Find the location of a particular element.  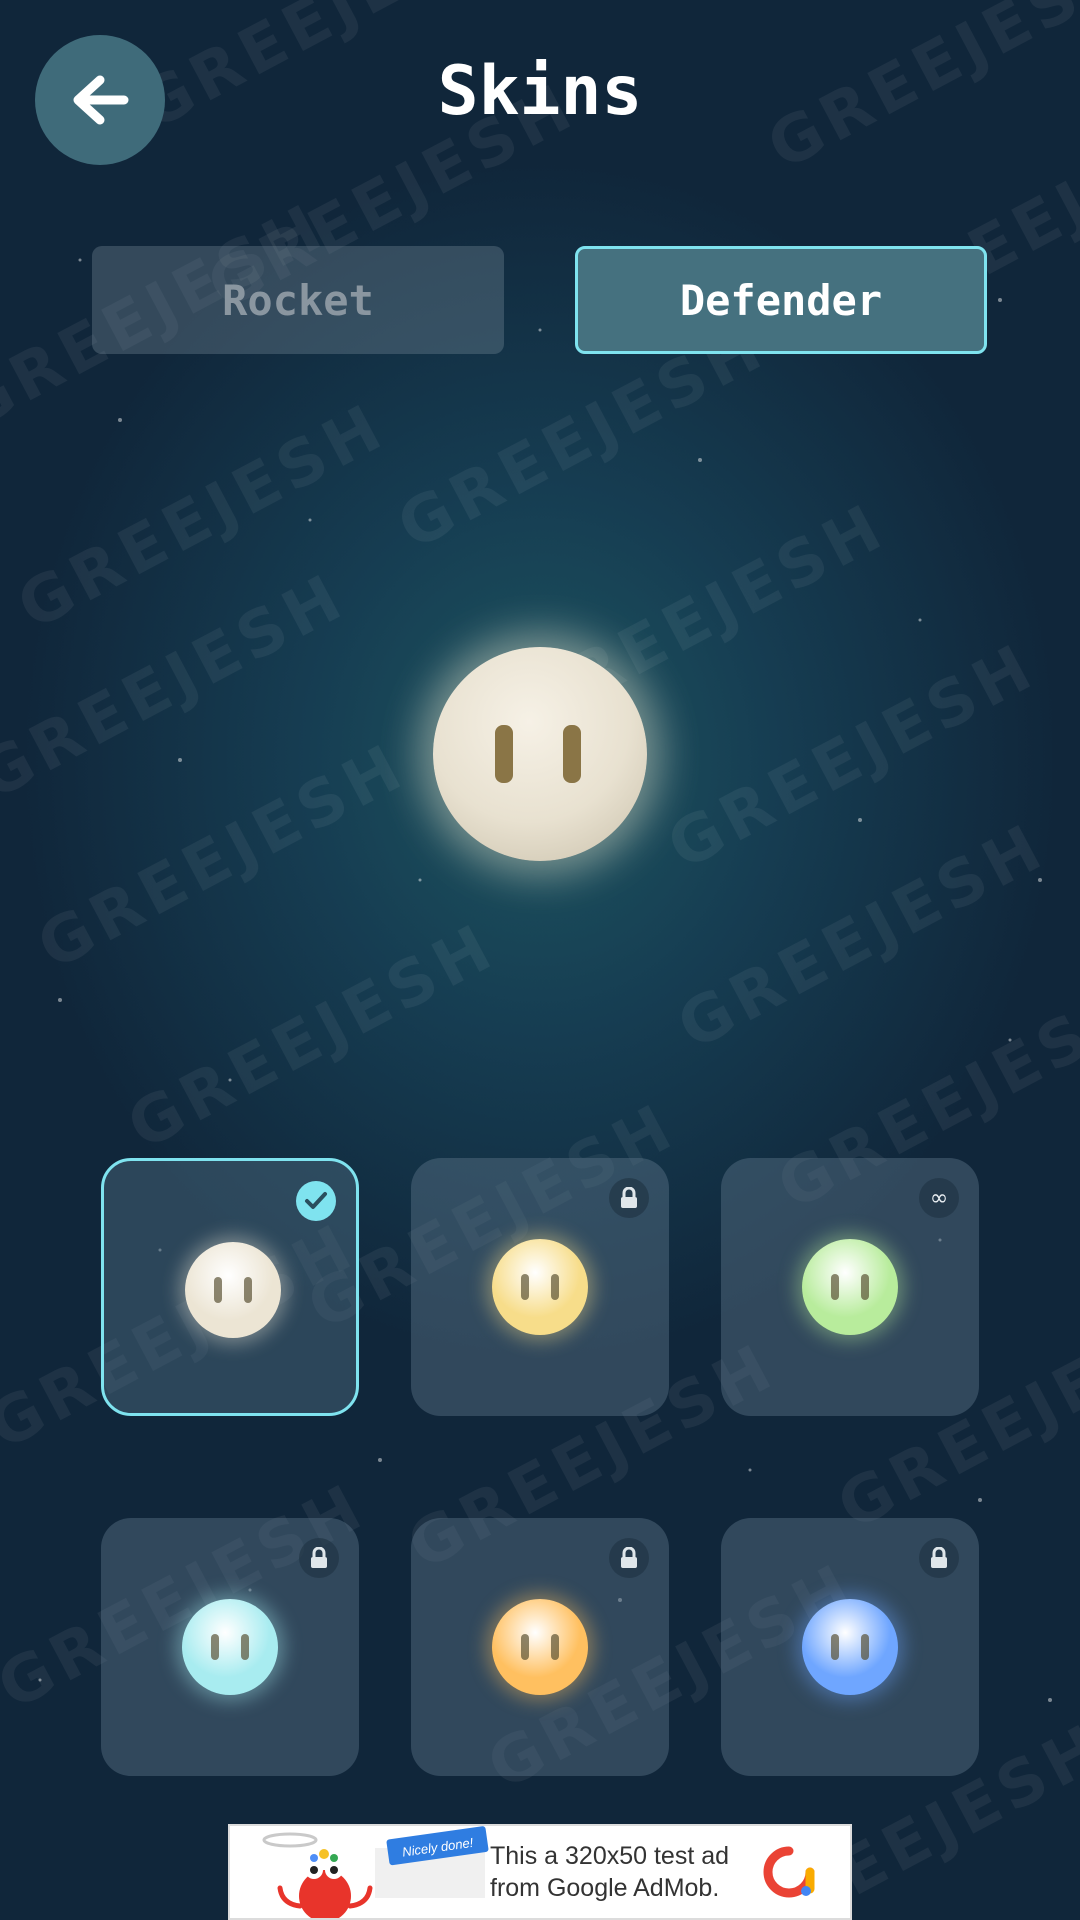

ad-line-1: This a 320x50 test ad is located at coordinates (610, 1856).